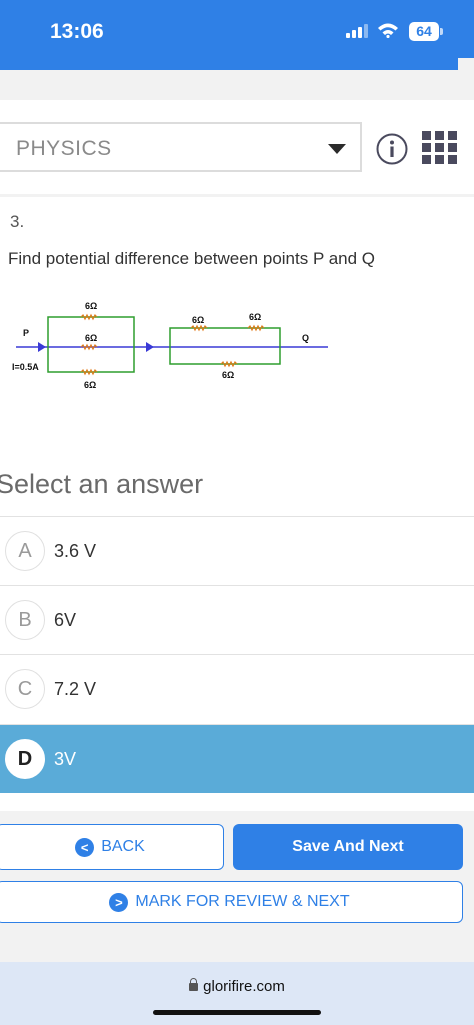  I want to click on save-and-next-label: Save And Next, so click(348, 846).